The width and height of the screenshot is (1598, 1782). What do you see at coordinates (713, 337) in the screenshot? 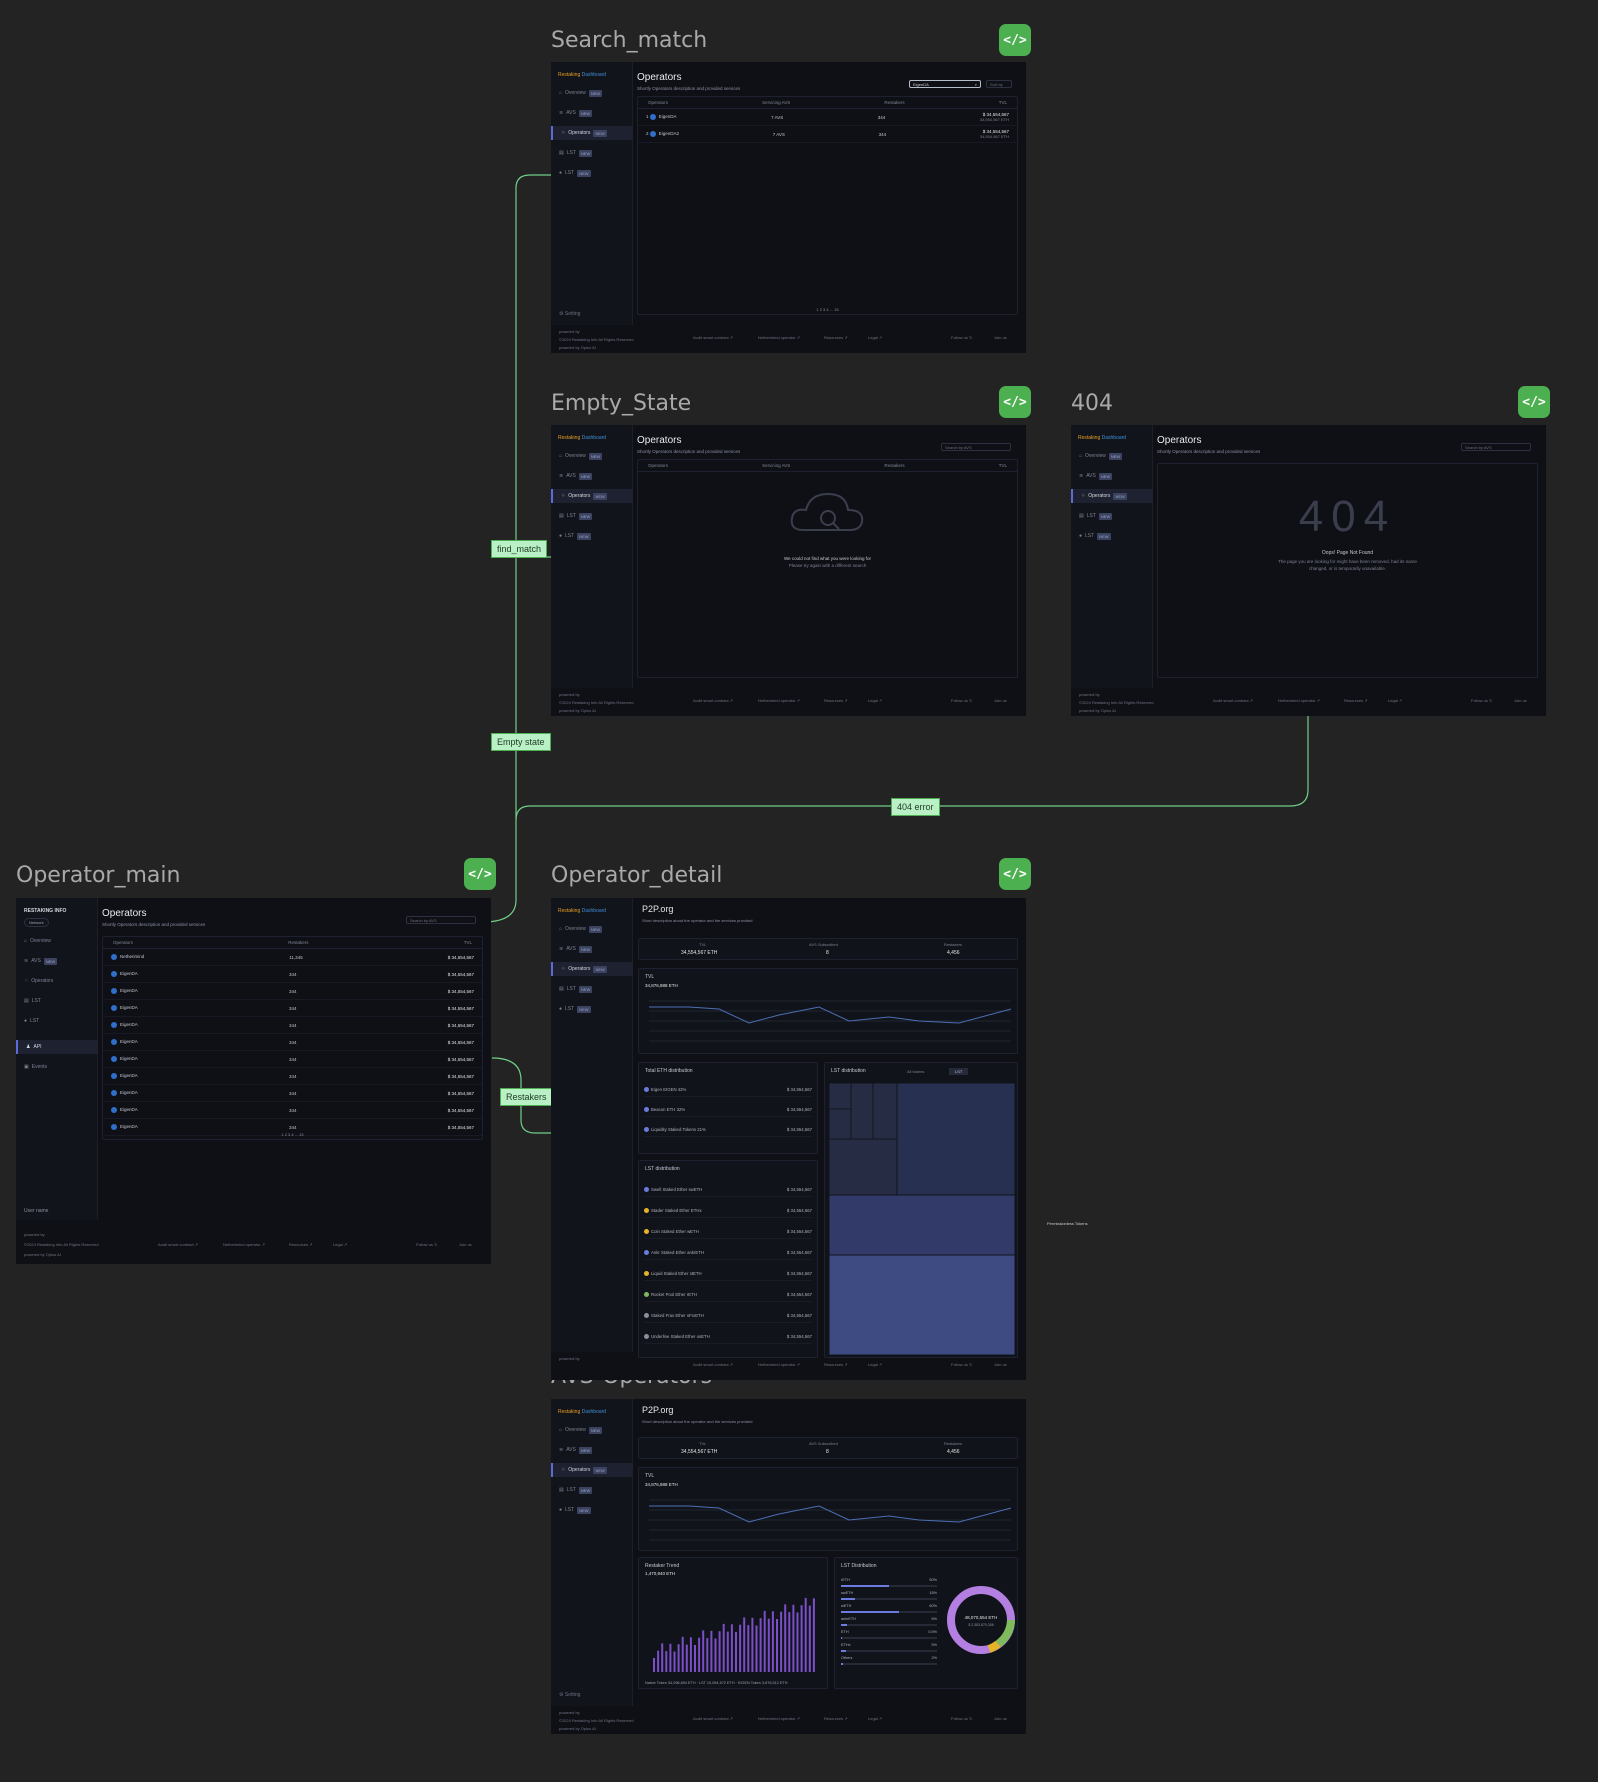
I see `audit-link: Audit smart contract ↗` at bounding box center [713, 337].